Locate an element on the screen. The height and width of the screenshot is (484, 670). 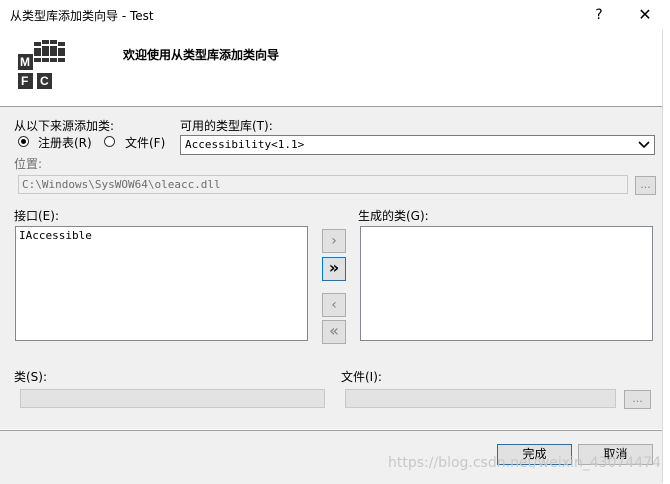
close-button: ✕ is located at coordinates (645, 15).